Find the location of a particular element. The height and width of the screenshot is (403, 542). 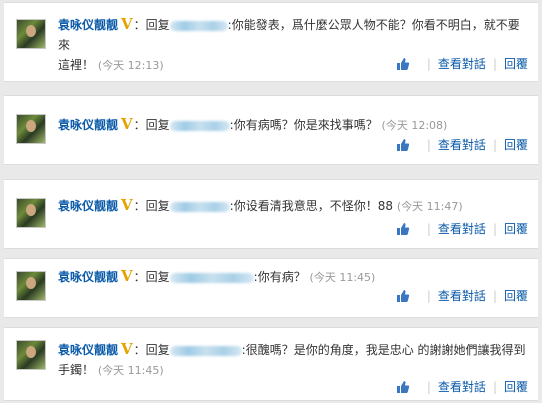

comment-message-cont: 手鐲！ is located at coordinates (76, 370).